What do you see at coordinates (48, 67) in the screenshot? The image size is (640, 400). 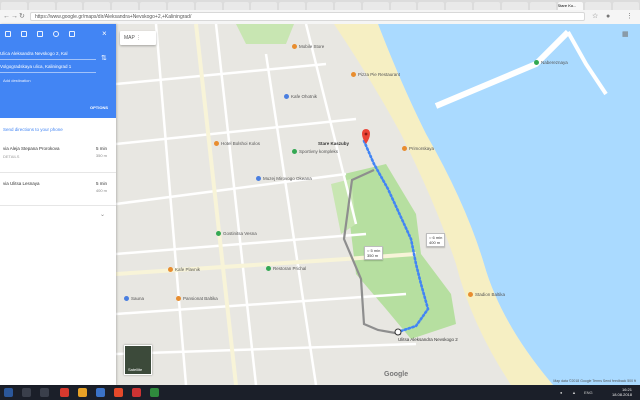 I see `destination-input: Volgogradskaya ulica, Kaliningrad 1` at bounding box center [48, 67].